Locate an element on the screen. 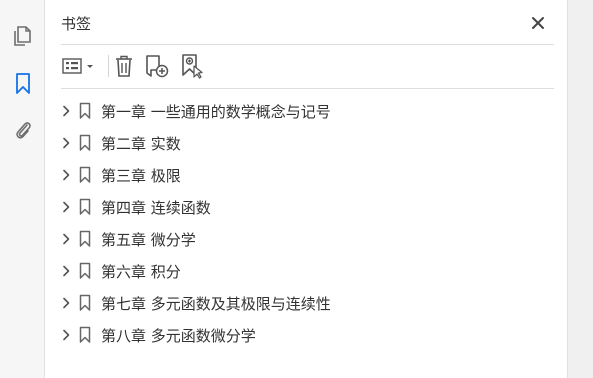 This screenshot has height=378, width=593. scrollbar is located at coordinates (580, 189).